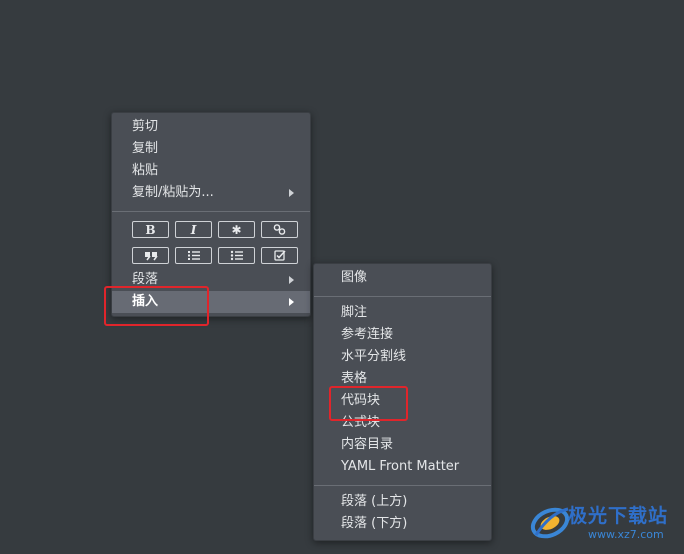  What do you see at coordinates (354, 378) in the screenshot?
I see `menu-item-label: 表格` at bounding box center [354, 378].